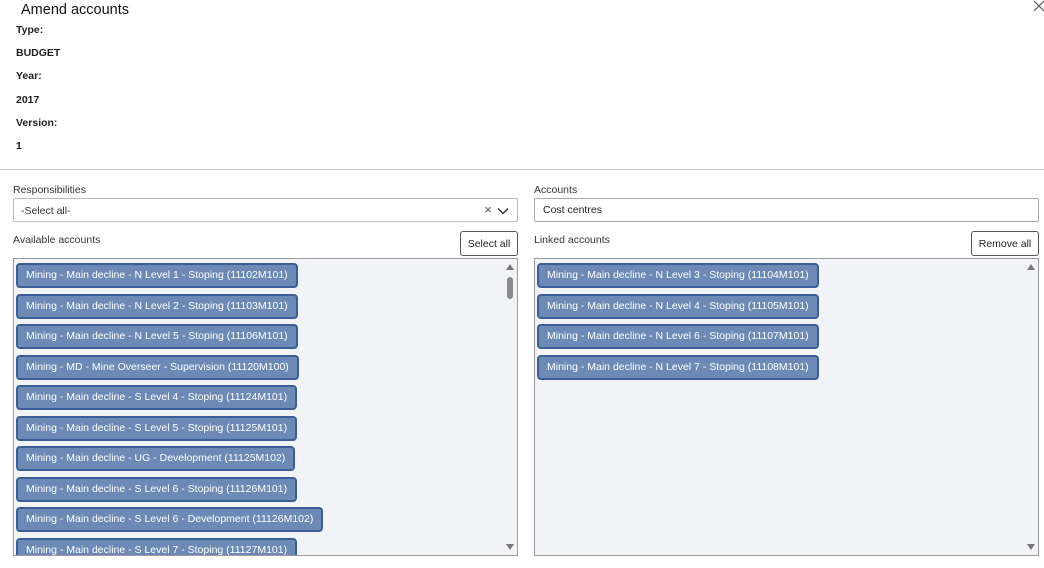 The image size is (1044, 568). Describe the element at coordinates (503, 210) in the screenshot. I see `chevron-down-icon` at that location.